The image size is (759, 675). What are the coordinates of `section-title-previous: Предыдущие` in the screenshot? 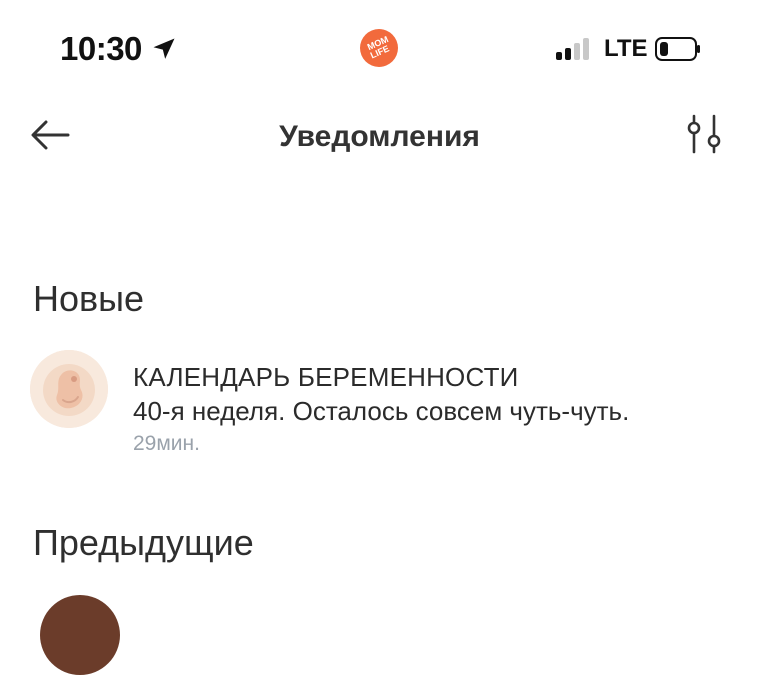 It's located at (143, 542).